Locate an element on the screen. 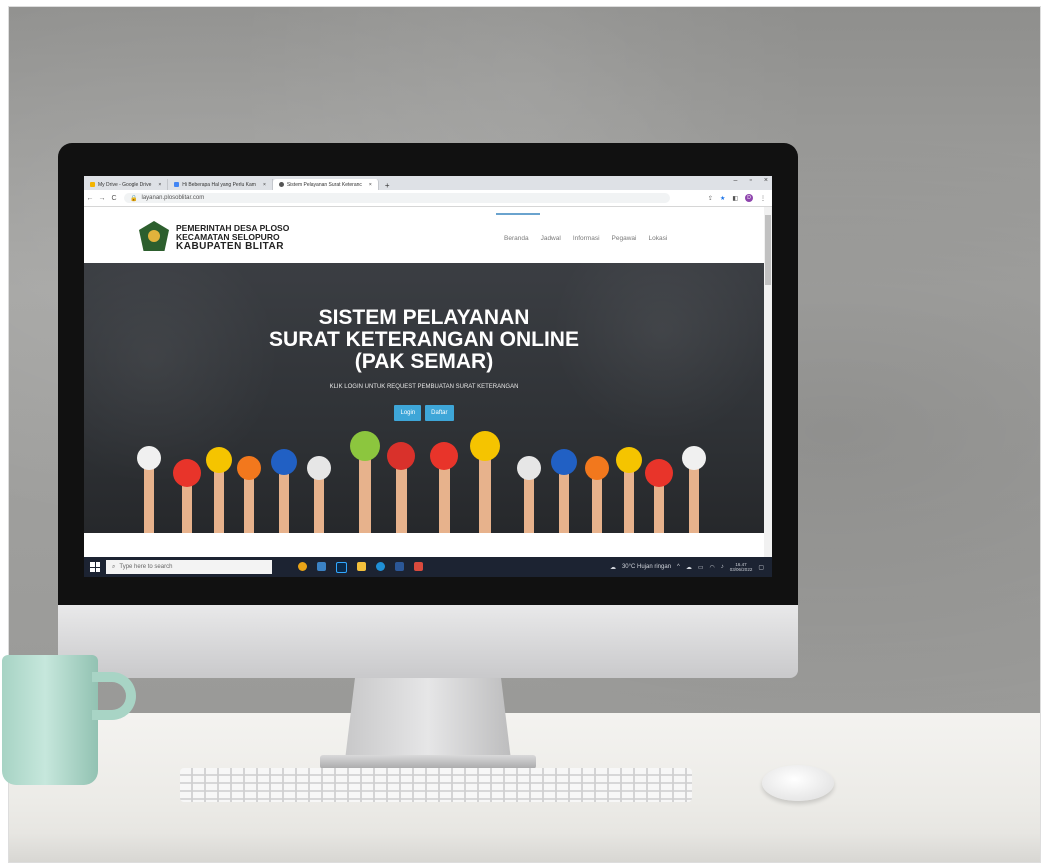  notification-icon: ▢ is located at coordinates (761, 567).